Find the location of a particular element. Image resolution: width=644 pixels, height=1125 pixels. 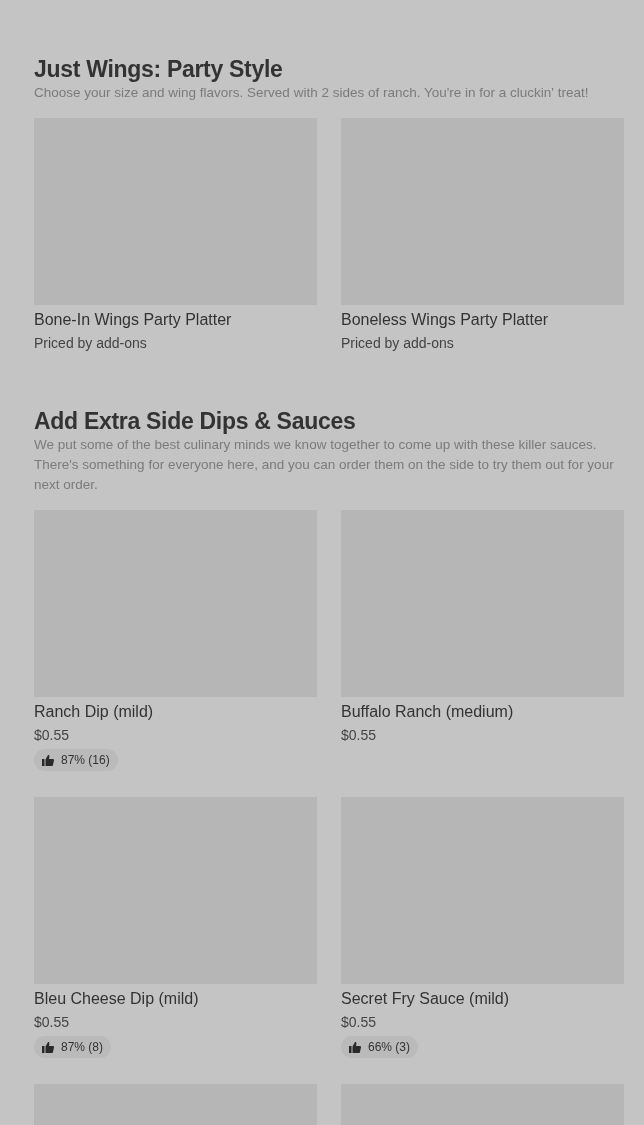

item-name: Ranch Dip (mild) is located at coordinates (175, 712).